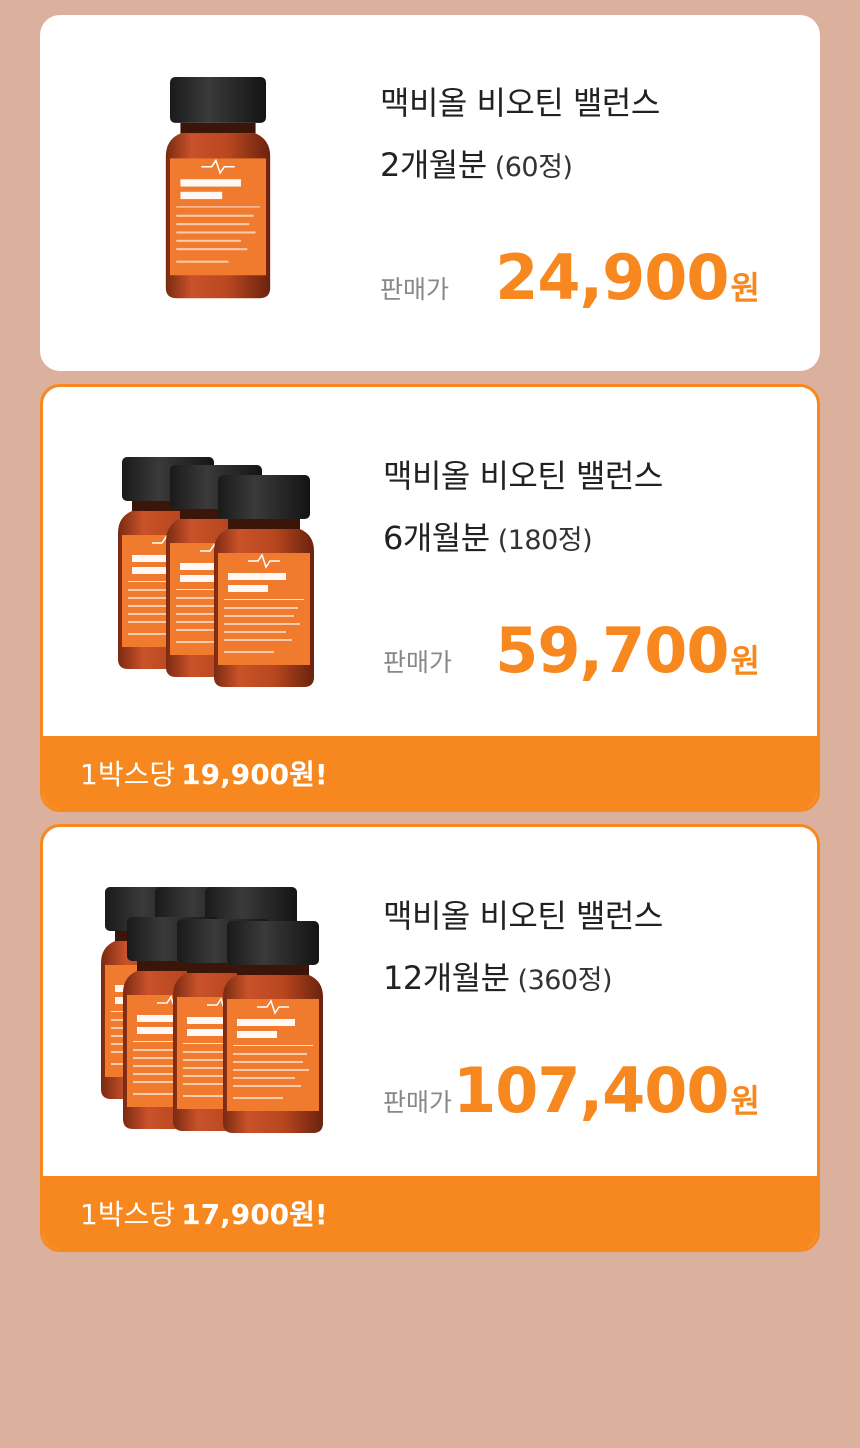 The width and height of the screenshot is (860, 1448). I want to click on per-box-price: 19,900원!, so click(254, 774).